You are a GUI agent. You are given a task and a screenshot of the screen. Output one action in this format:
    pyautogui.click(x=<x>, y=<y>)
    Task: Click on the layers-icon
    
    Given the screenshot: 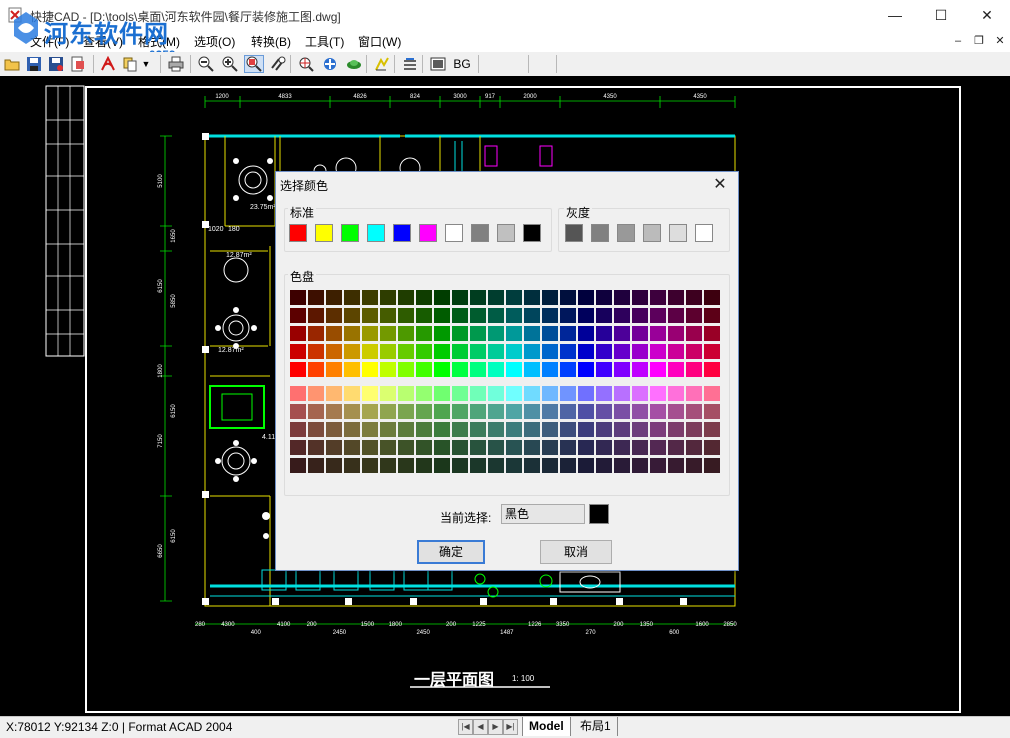 What is the action you would take?
    pyautogui.click(x=382, y=64)
    